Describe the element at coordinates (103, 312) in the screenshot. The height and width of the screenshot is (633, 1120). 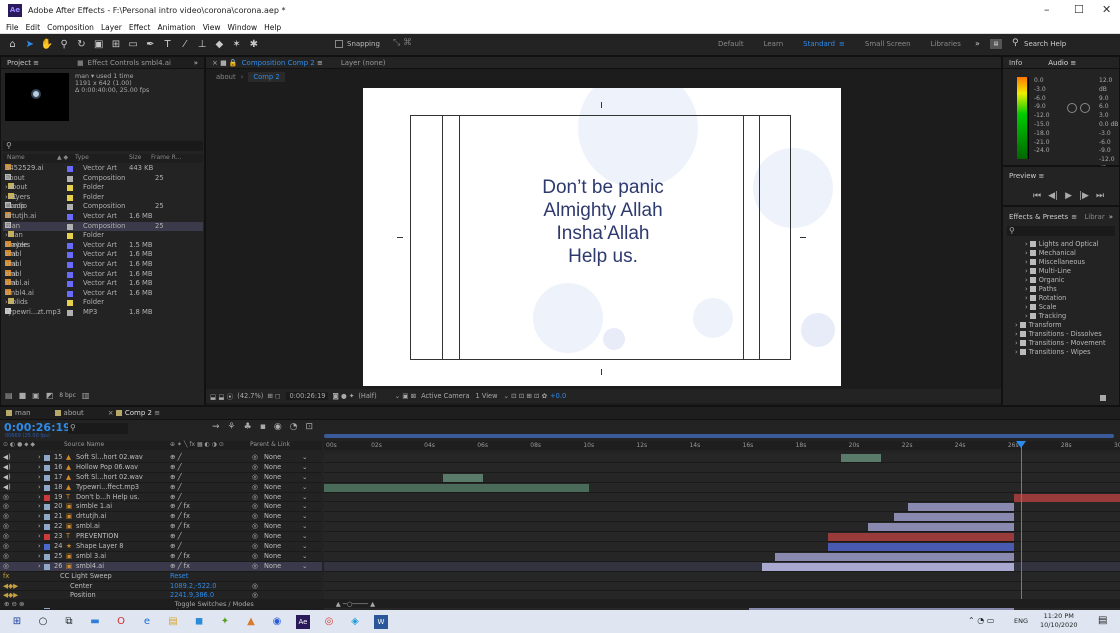
I see `project-item: Typewri...zt.mp3 MP3 1.8 MB` at that location.